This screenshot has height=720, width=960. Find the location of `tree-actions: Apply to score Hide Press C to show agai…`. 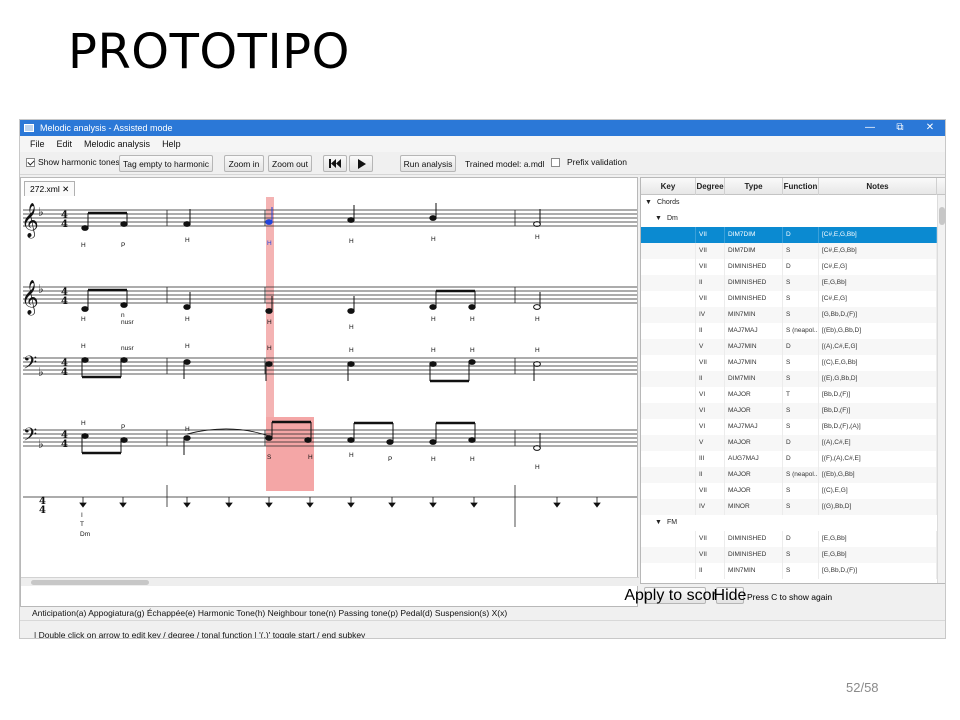

tree-actions: Apply to score Hide Press C to show agai… is located at coordinates (784, 596).